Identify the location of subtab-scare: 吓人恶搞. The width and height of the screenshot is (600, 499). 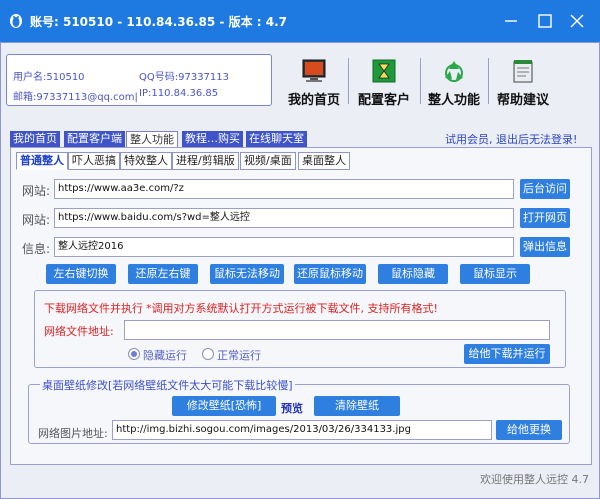
(94, 161).